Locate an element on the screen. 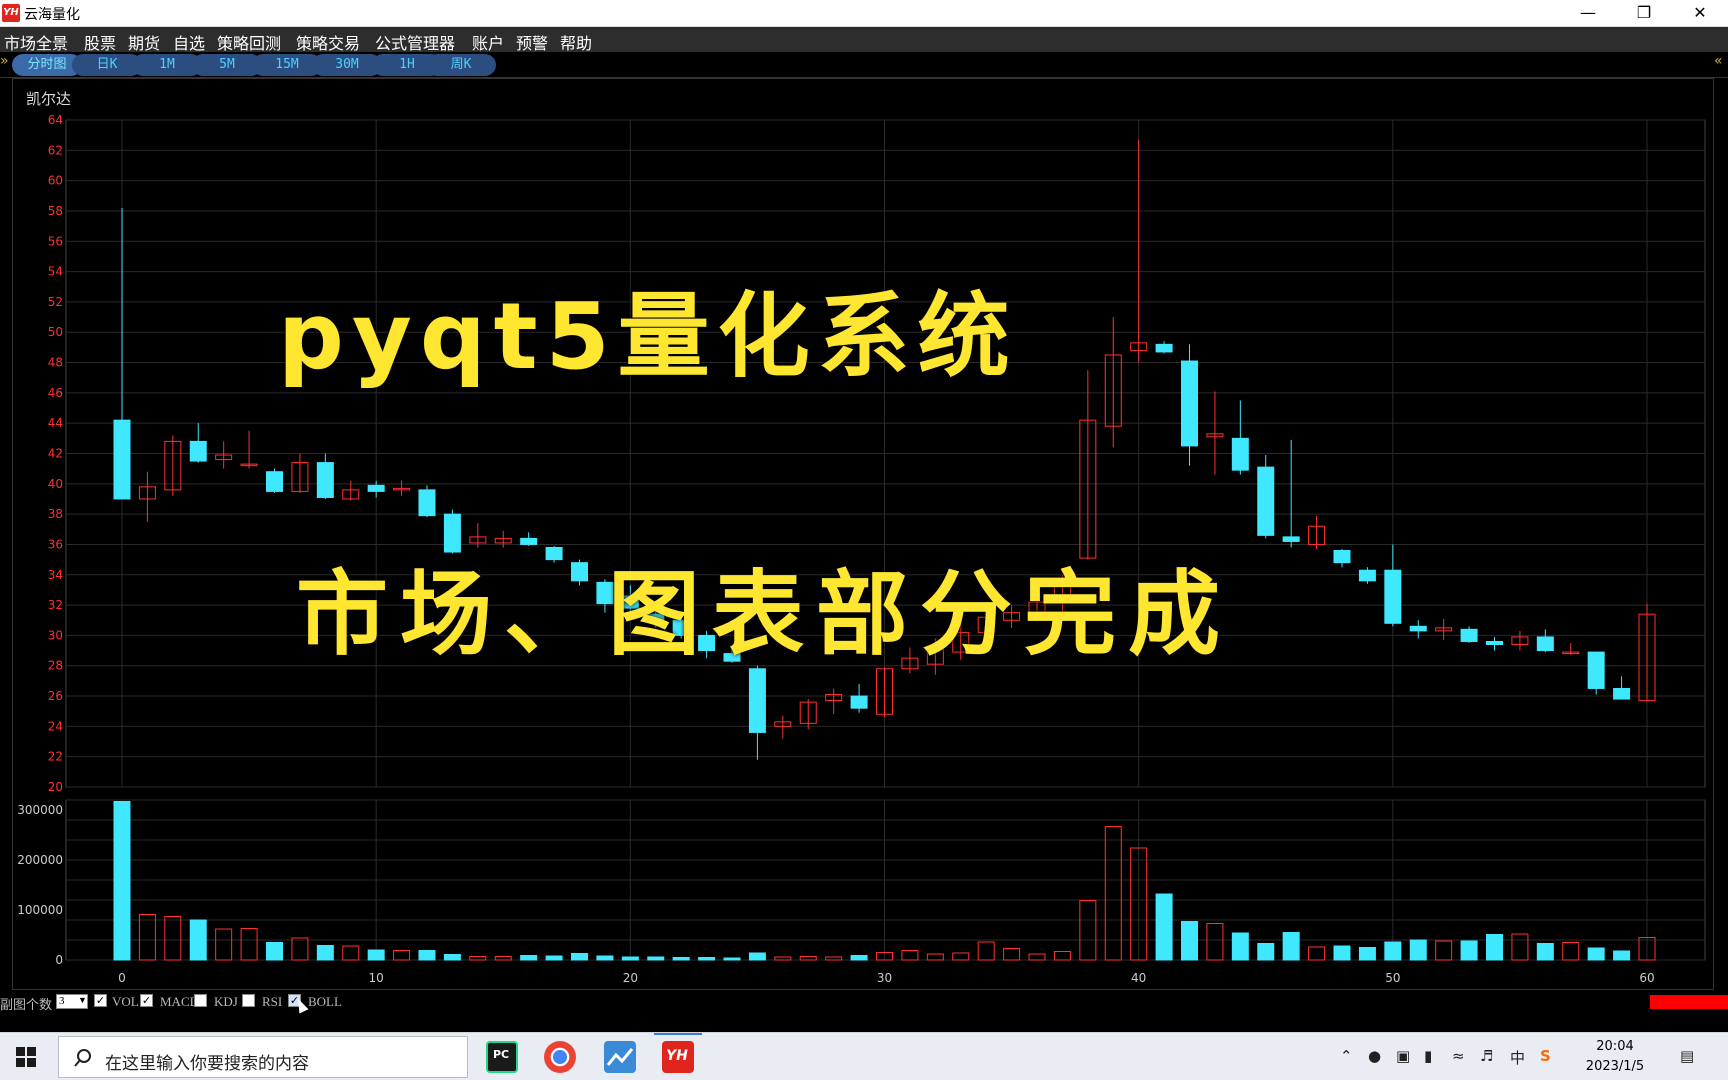  subchart-count-select: 3 ▼ is located at coordinates (72, 1001).